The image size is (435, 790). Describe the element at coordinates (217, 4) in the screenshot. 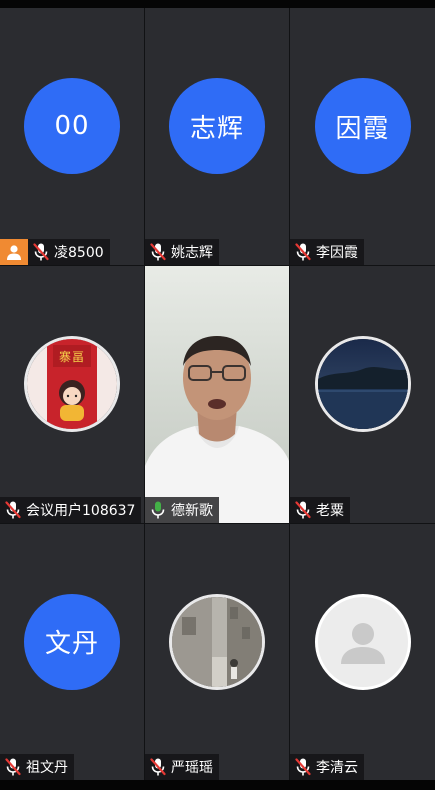

I see `status-bar` at that location.